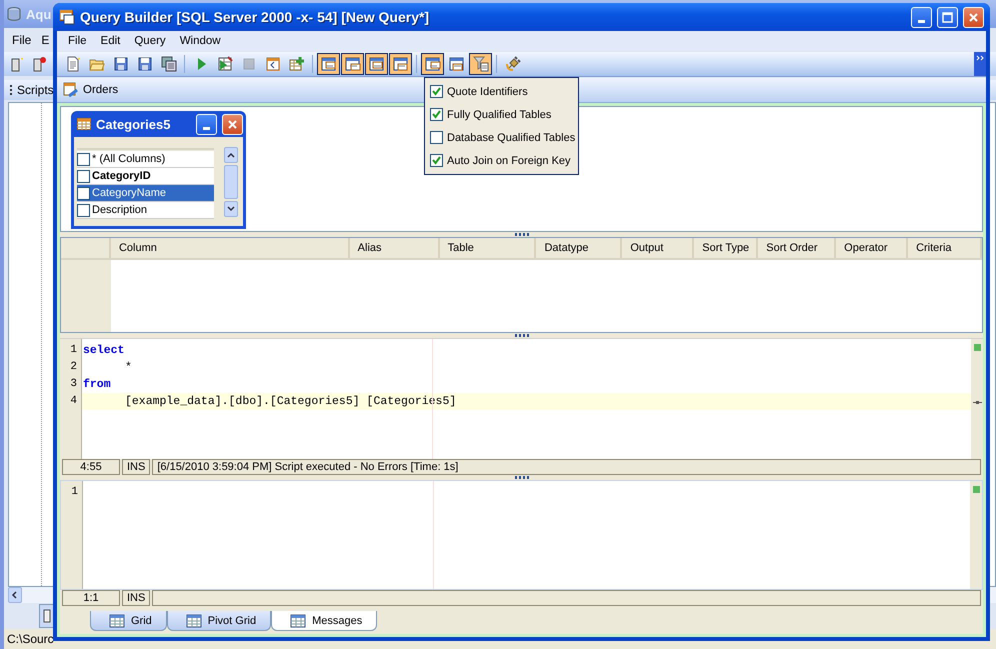  I want to click on play-grid-icon, so click(224, 64).